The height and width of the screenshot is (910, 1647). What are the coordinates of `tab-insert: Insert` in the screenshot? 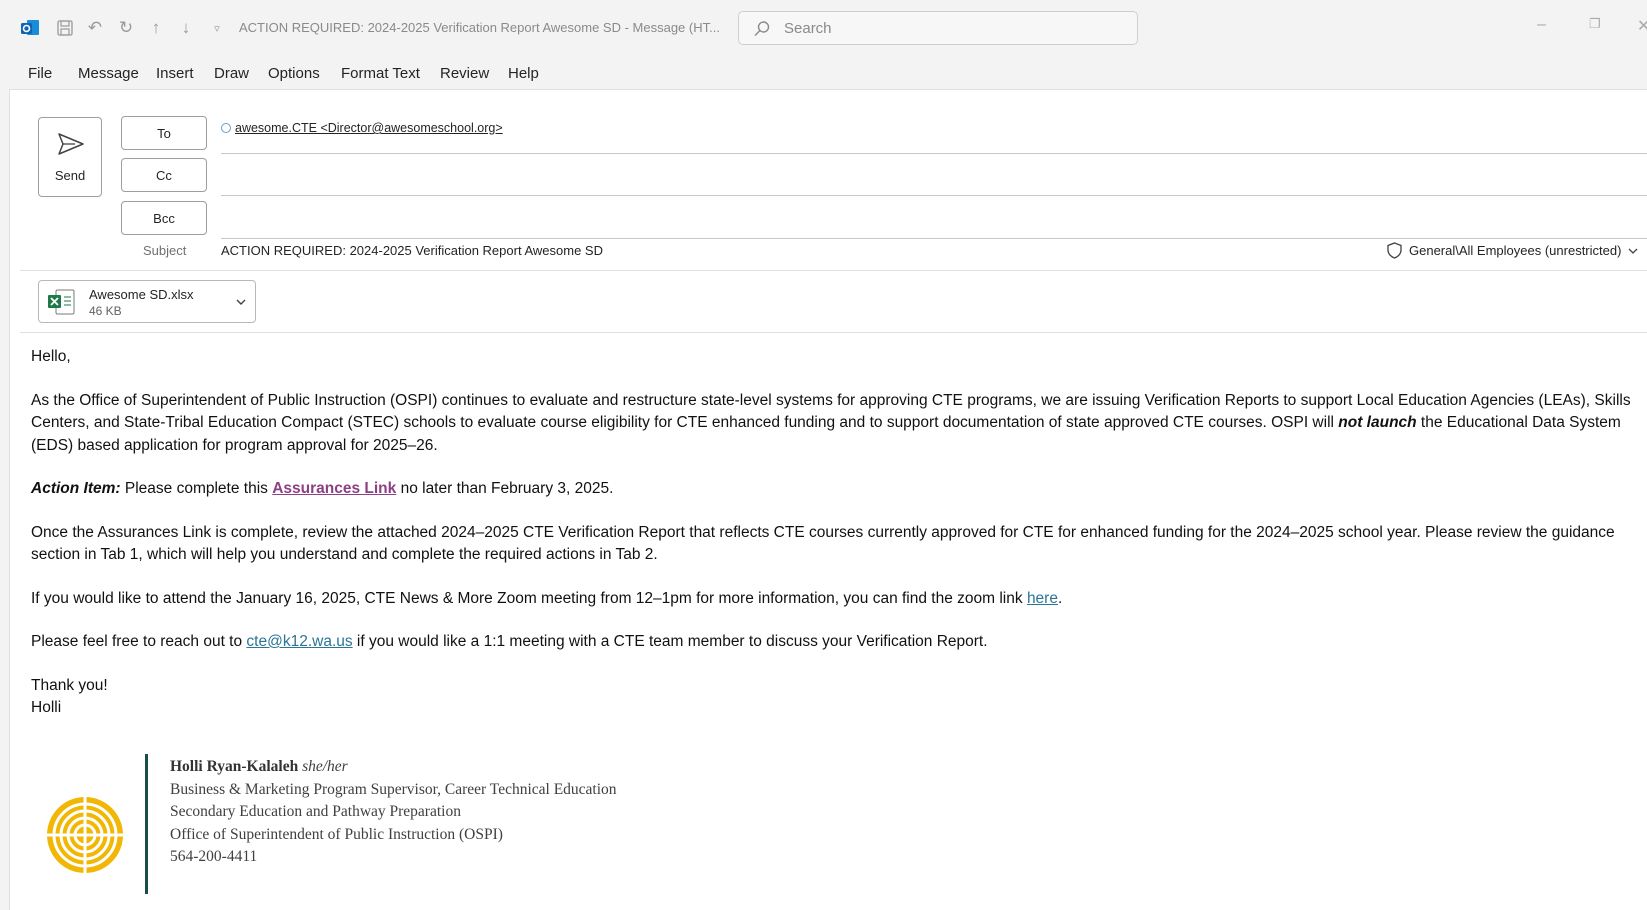 It's located at (175, 73).